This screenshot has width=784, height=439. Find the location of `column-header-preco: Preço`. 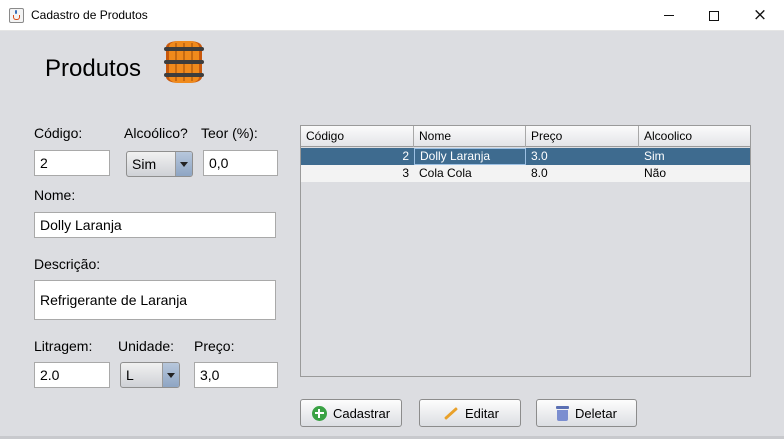

column-header-preco: Preço is located at coordinates (582, 136).